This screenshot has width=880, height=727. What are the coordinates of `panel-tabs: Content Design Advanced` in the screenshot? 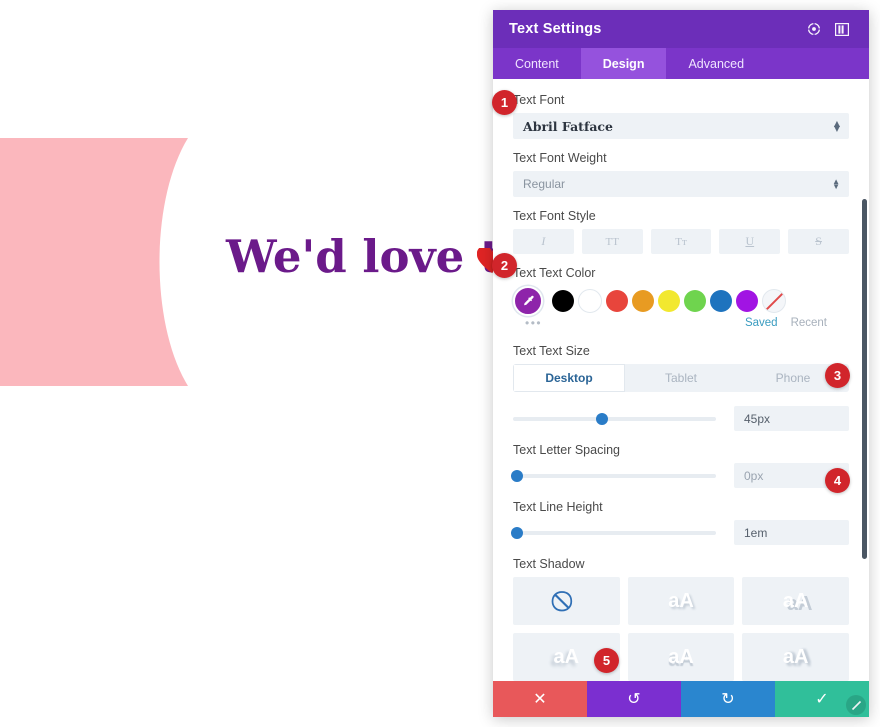 It's located at (681, 63).